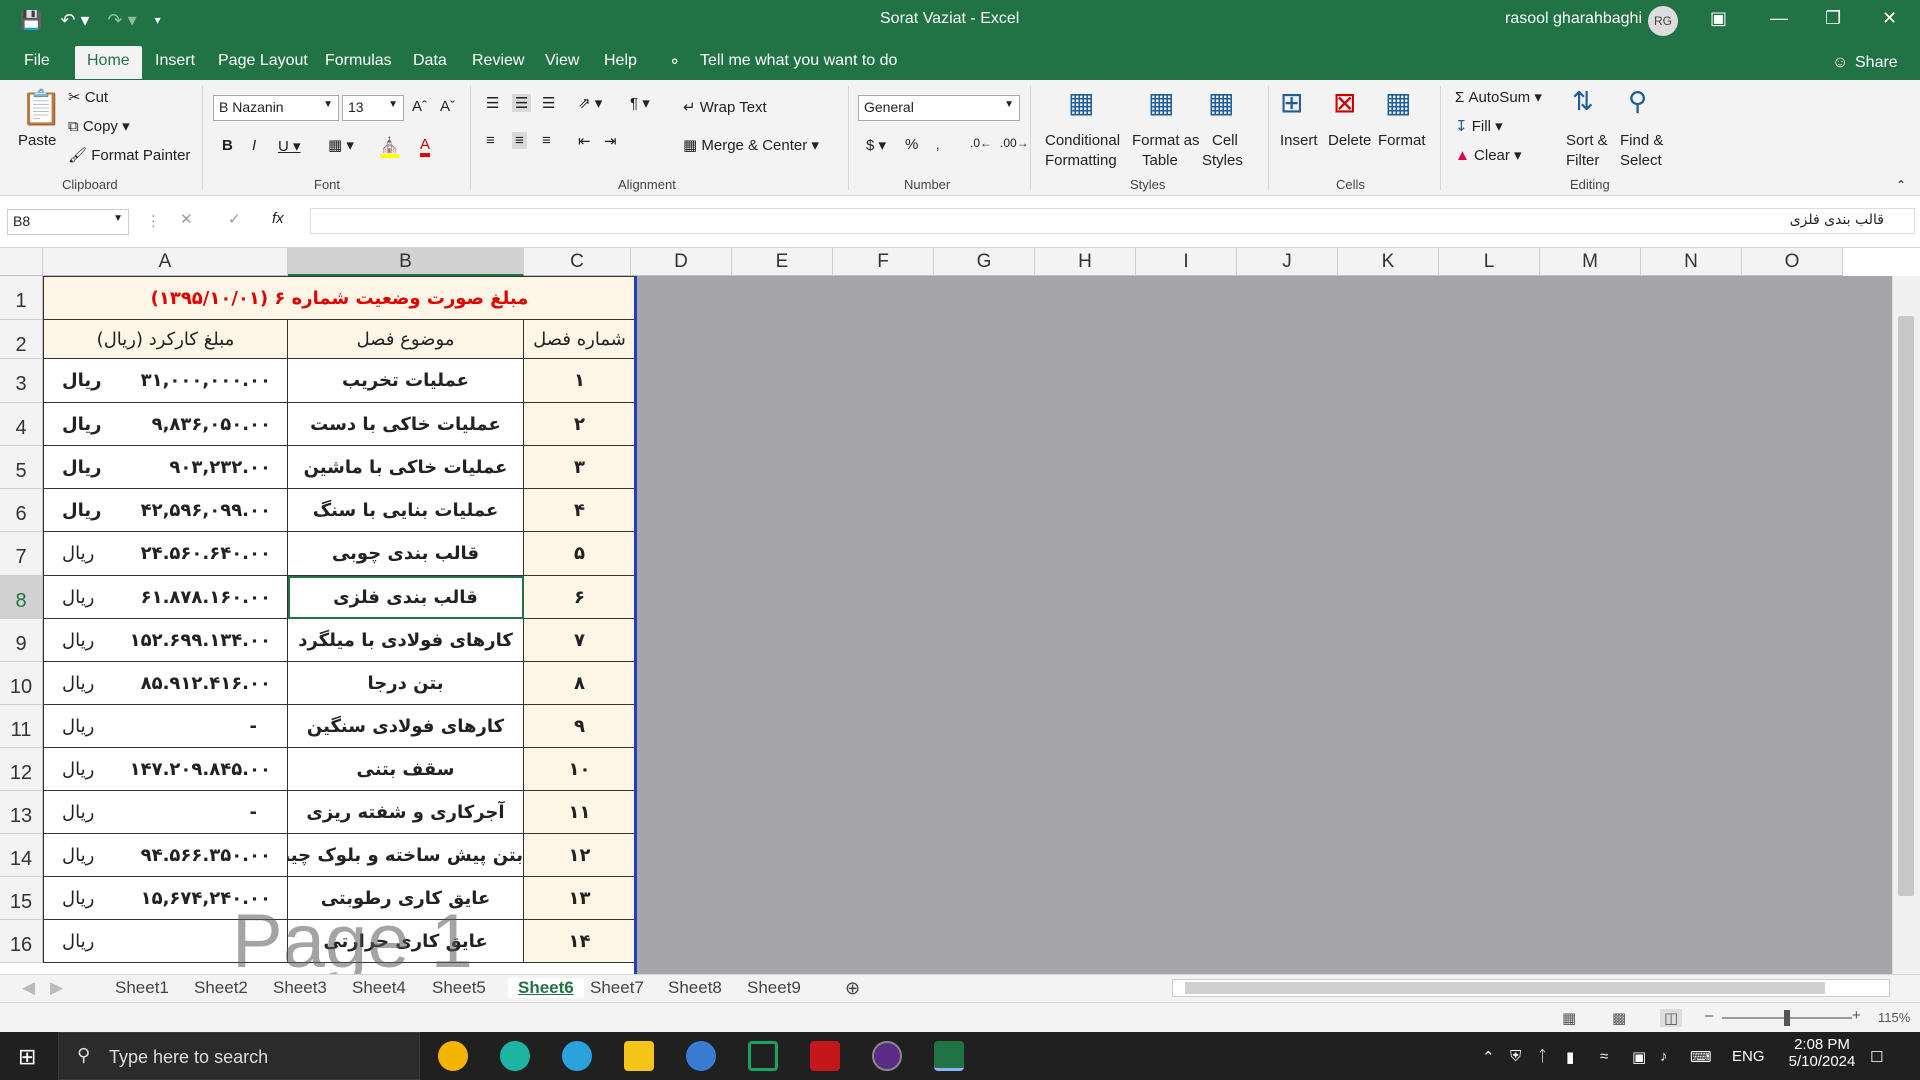 The height and width of the screenshot is (1080, 1920). I want to click on chapter-number-cell: ۱۰, so click(580, 769).